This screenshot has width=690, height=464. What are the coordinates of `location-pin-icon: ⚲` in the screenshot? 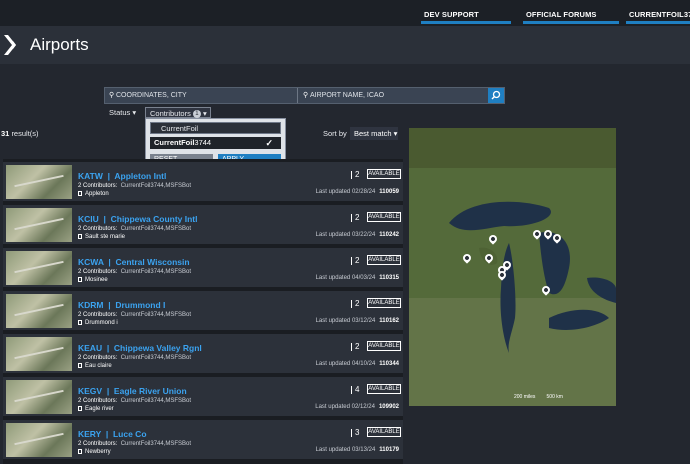 It's located at (112, 95).